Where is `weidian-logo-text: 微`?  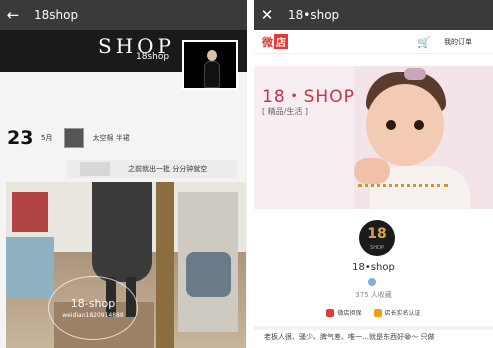
weidian-logo-text: 微 is located at coordinates (267, 42).